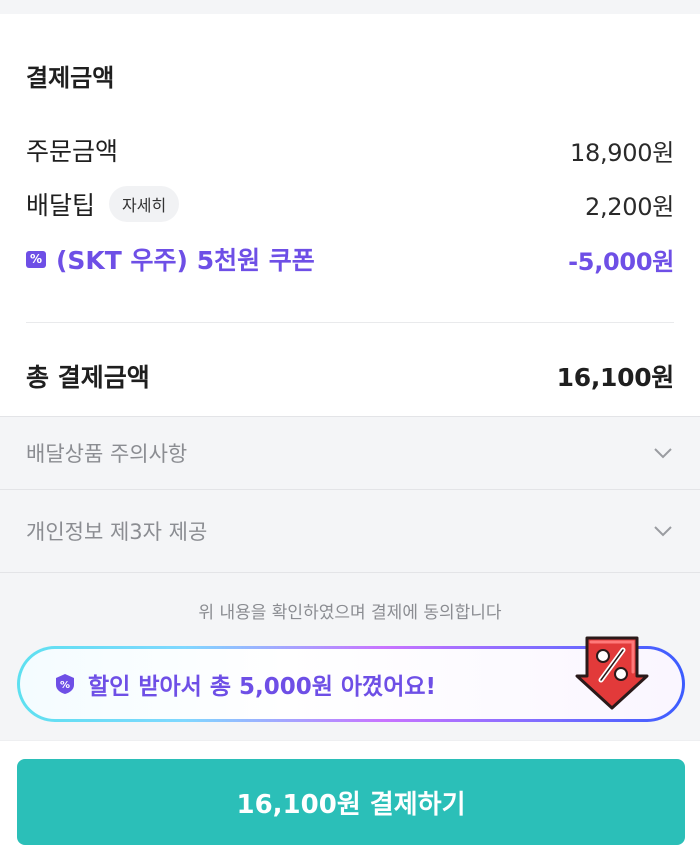 Image resolution: width=700 pixels, height=850 pixels. Describe the element at coordinates (350, 452) in the screenshot. I see `accordion-delivery-notice: 배달상품 주의사항` at that location.